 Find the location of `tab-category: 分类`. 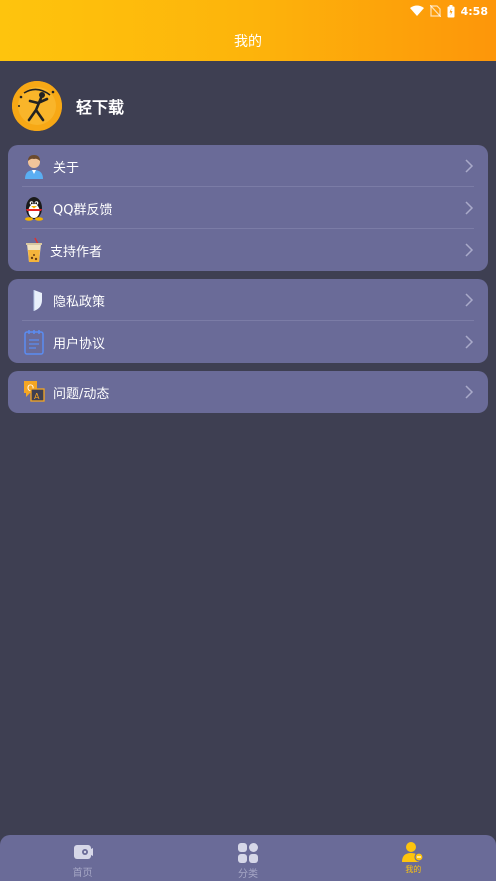

tab-category: 分类 is located at coordinates (247, 858).